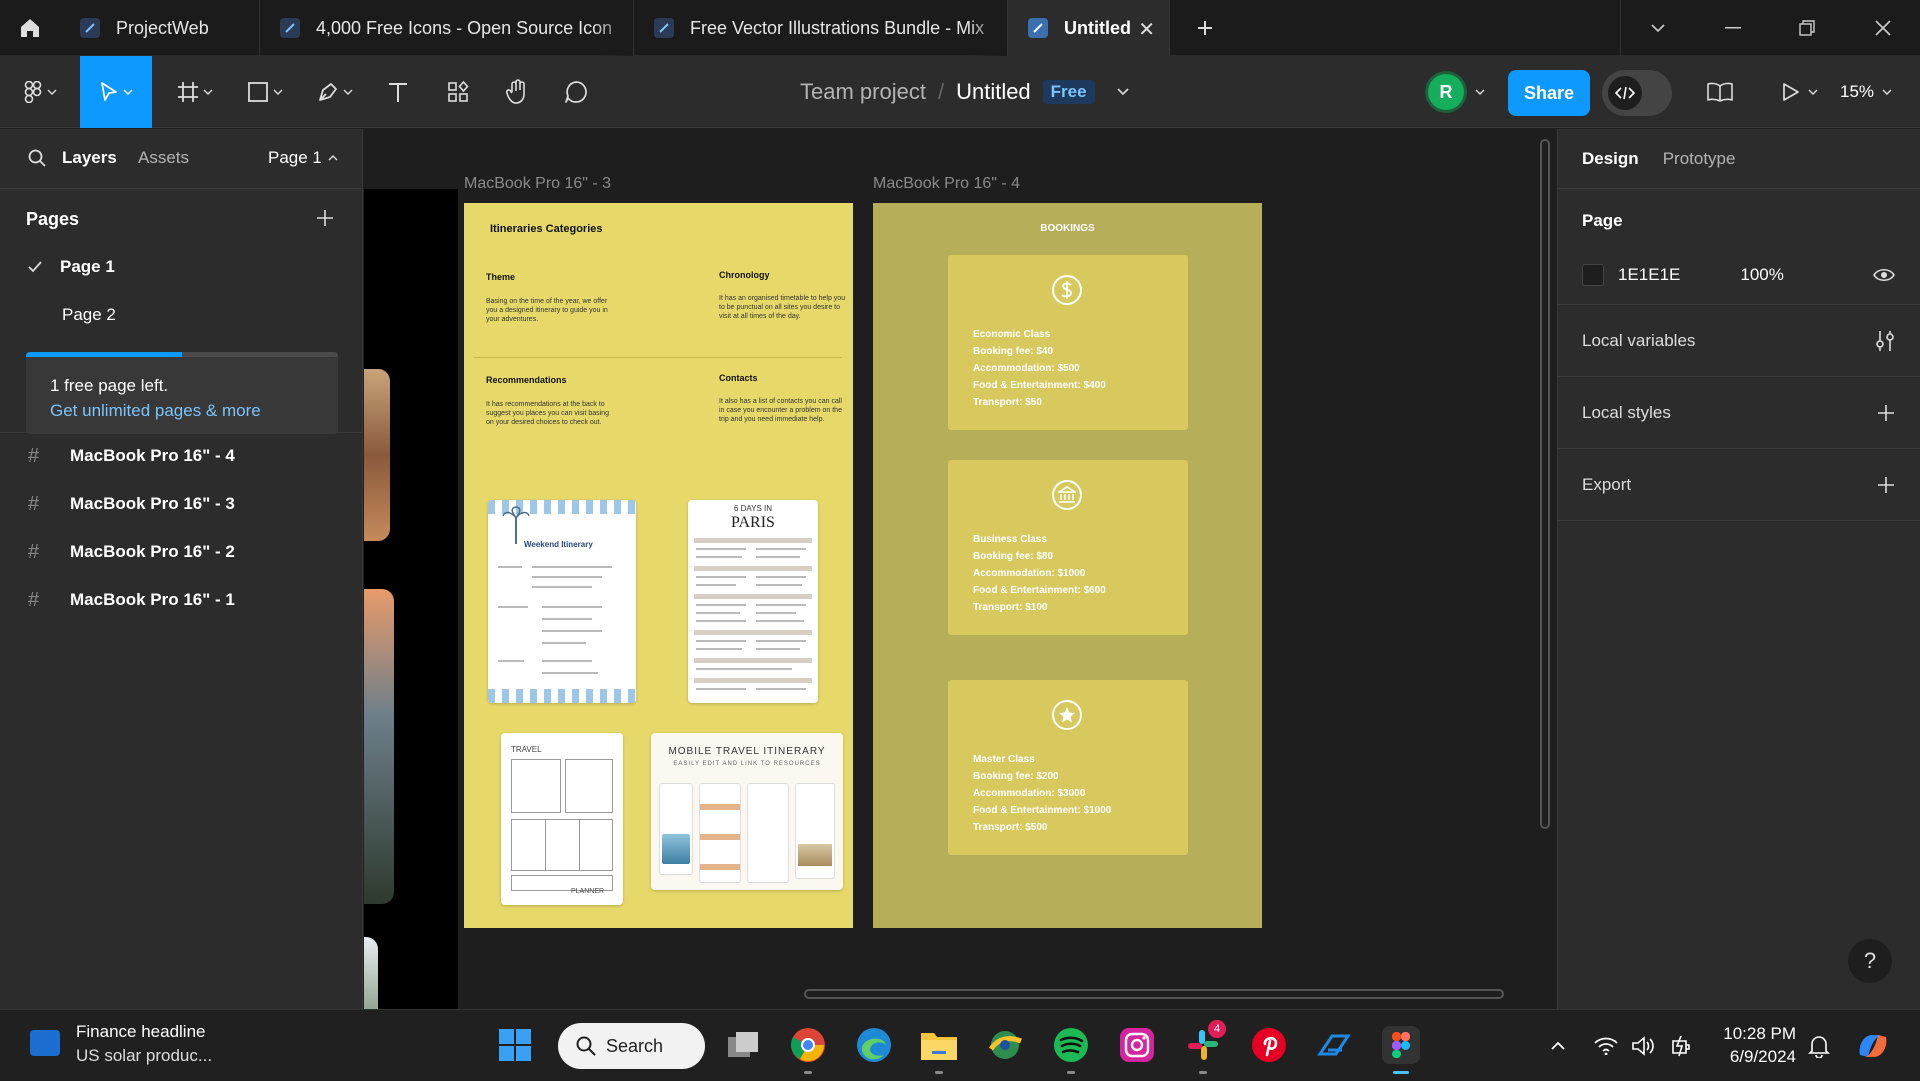  What do you see at coordinates (993, 92) in the screenshot?
I see `file-name: Untitled` at bounding box center [993, 92].